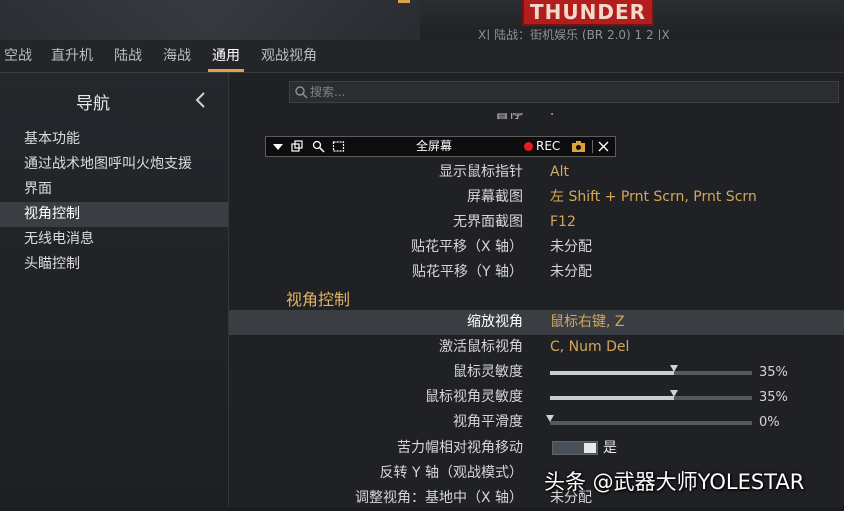 This screenshot has height=511, width=844. Describe the element at coordinates (318, 299) in the screenshot. I see `section-title: 视角控制` at that location.